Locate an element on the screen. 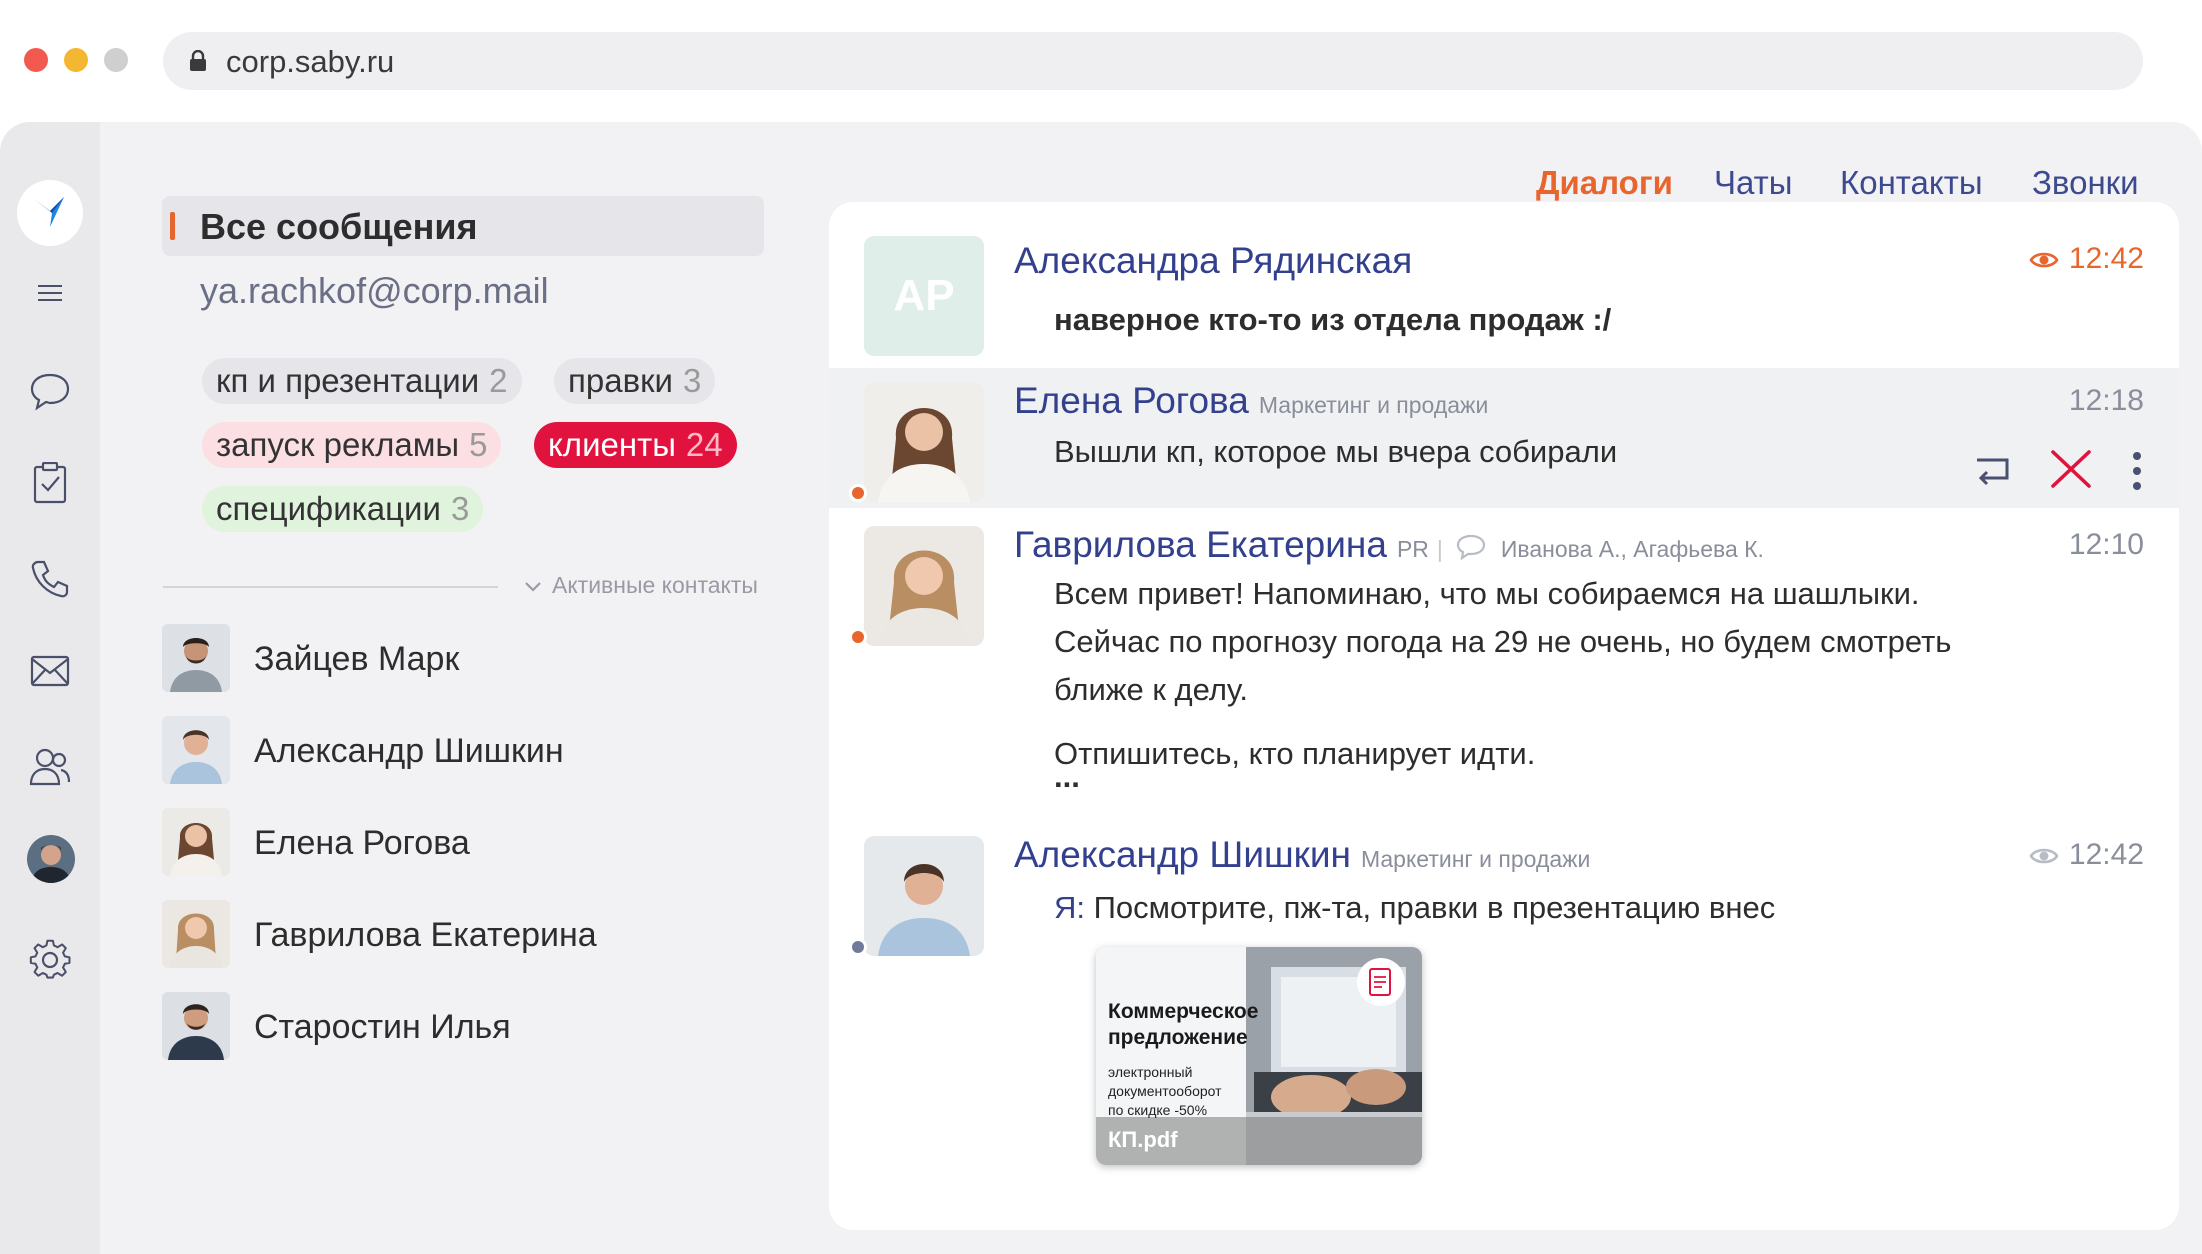 This screenshot has height=1254, width=2202. folder-chip: правки 3 is located at coordinates (635, 381).